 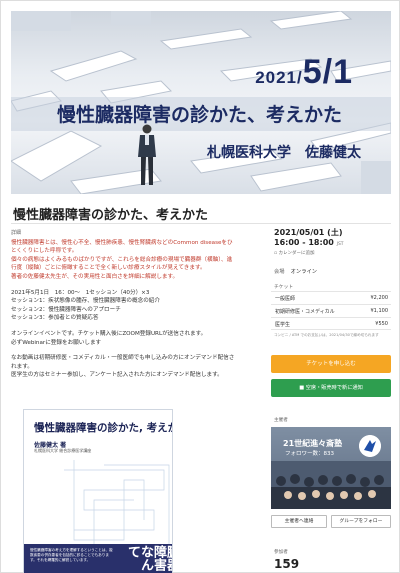 What do you see at coordinates (284, 287) in the screenshot?
I see `ticket-label: チケット` at bounding box center [284, 287].